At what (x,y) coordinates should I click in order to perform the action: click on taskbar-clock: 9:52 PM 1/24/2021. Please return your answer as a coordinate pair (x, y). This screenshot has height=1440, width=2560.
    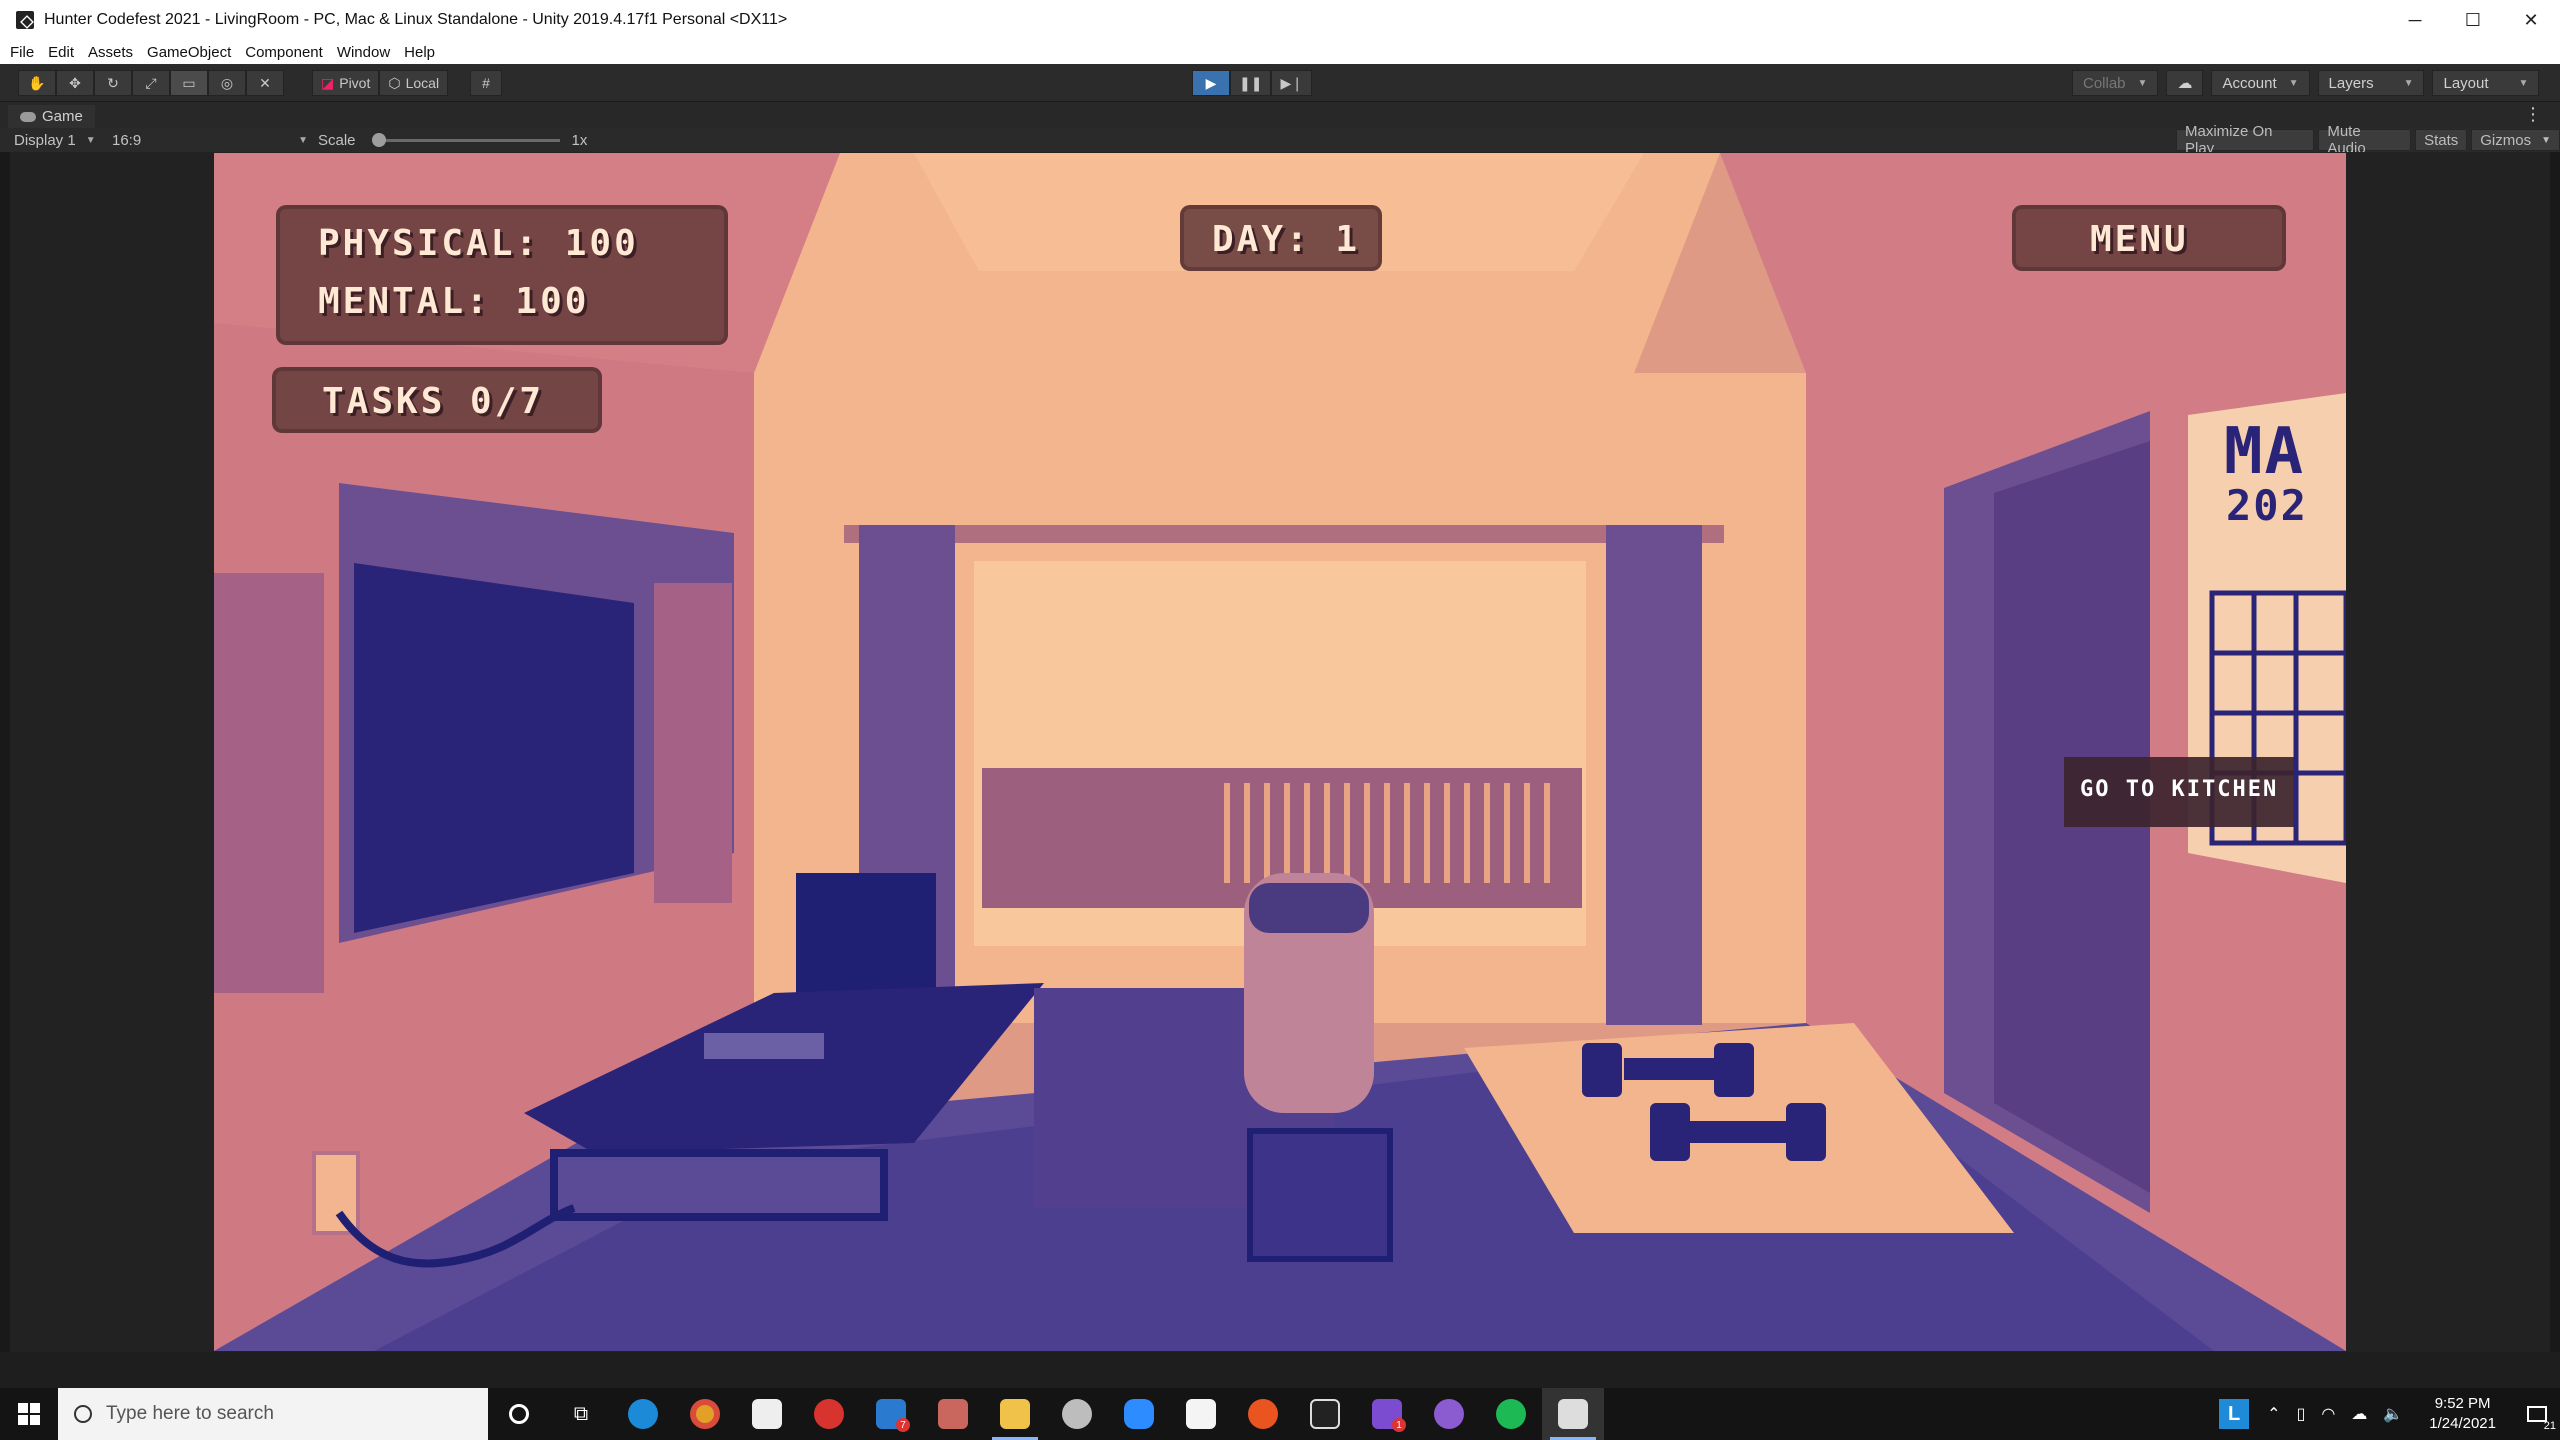
    Looking at the image, I should click on (2462, 1414).